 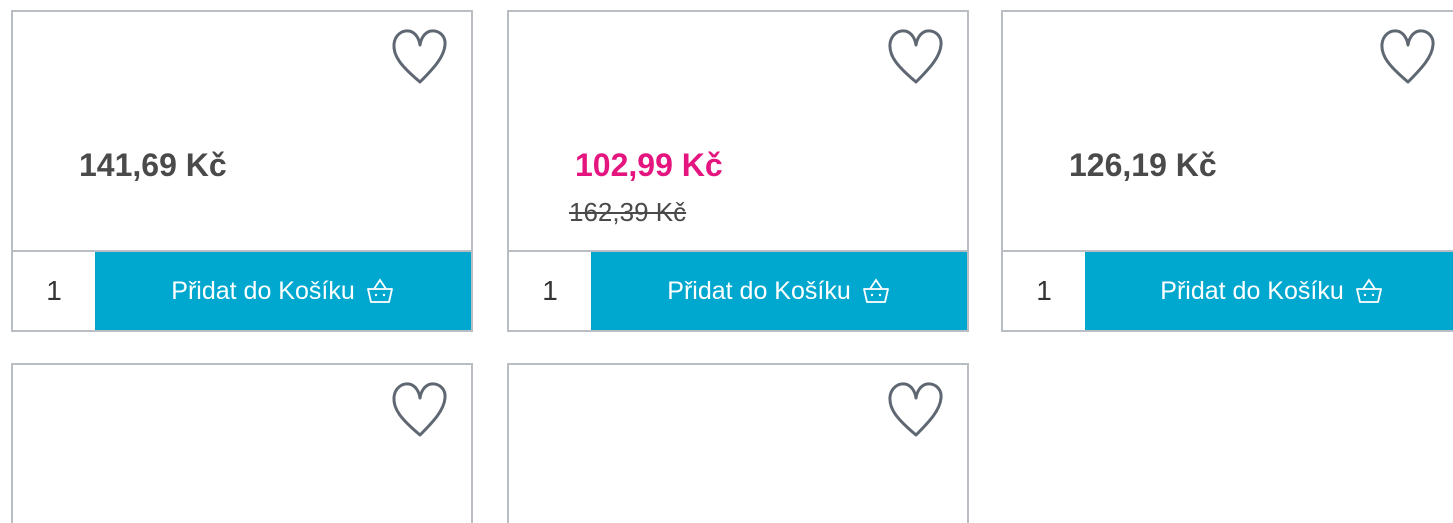 I want to click on price: 126,19 Kč, so click(x=1143, y=165).